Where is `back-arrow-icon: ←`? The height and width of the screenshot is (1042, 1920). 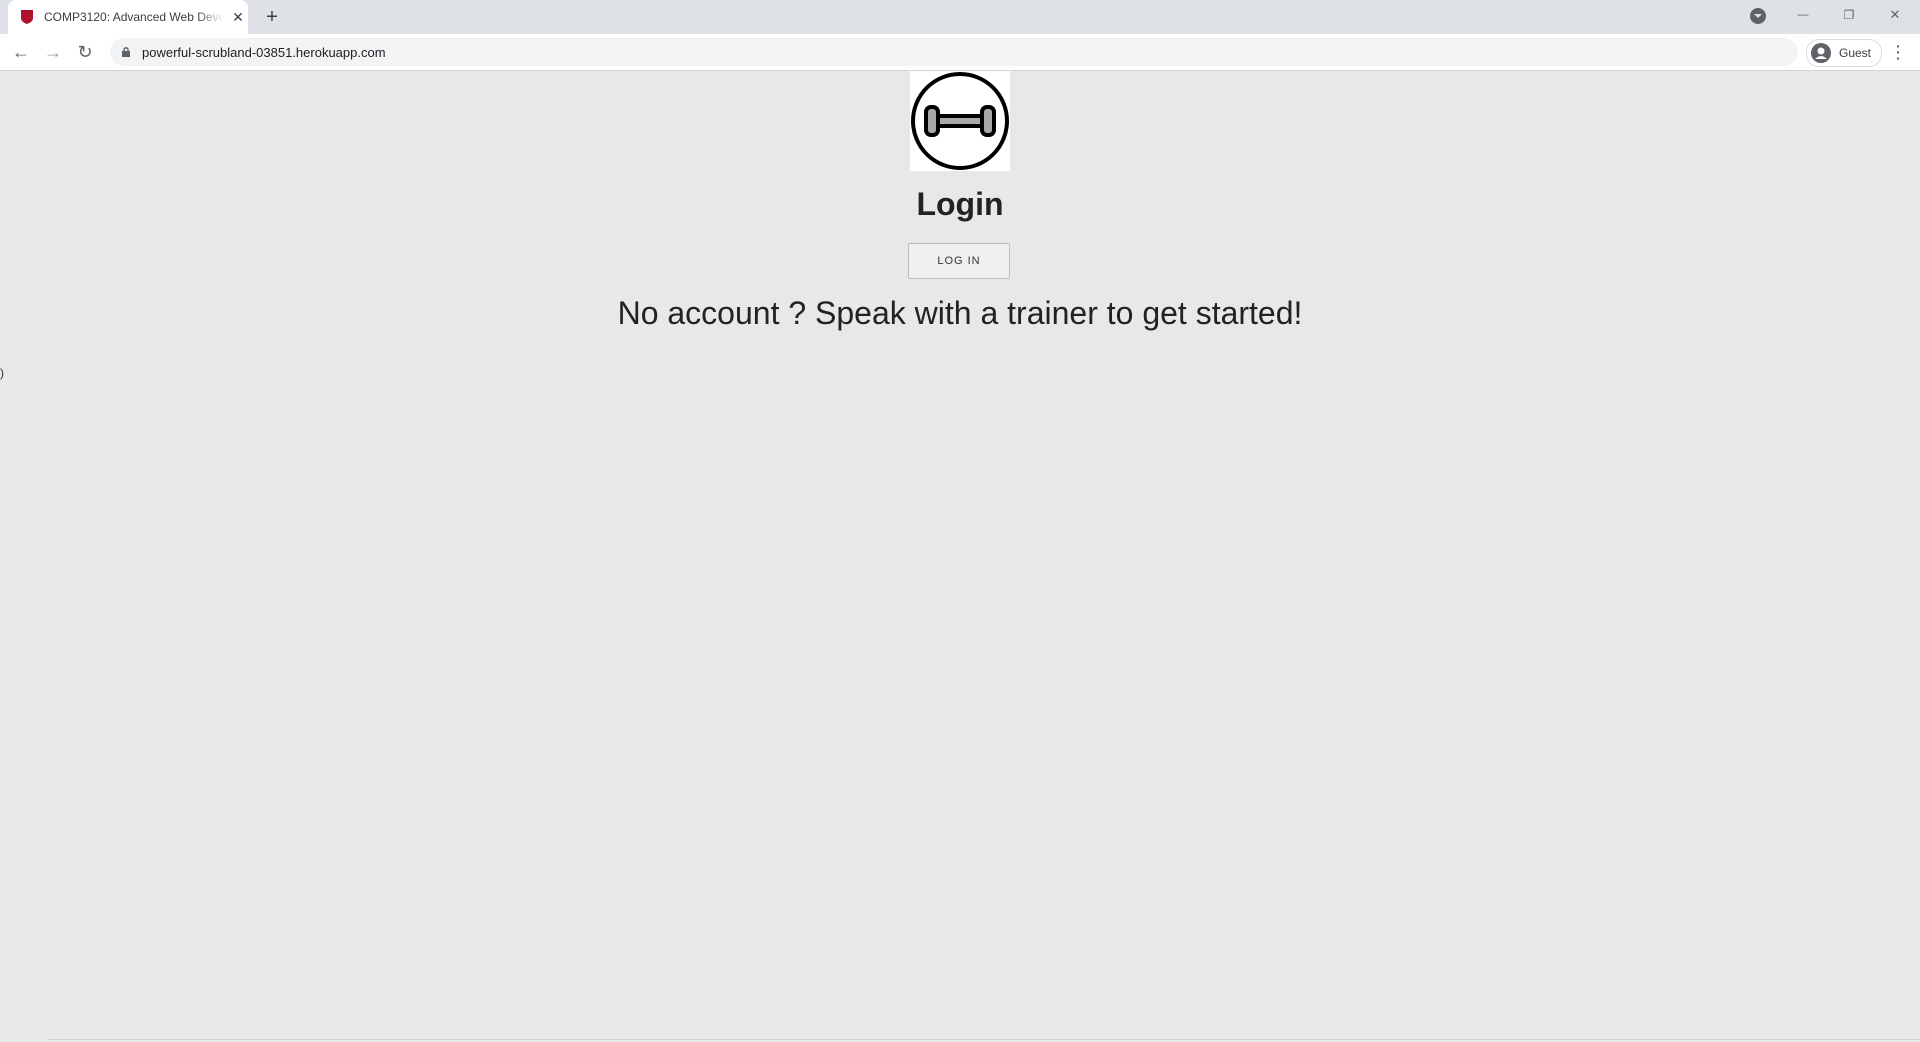
back-arrow-icon: ← is located at coordinates (21, 52).